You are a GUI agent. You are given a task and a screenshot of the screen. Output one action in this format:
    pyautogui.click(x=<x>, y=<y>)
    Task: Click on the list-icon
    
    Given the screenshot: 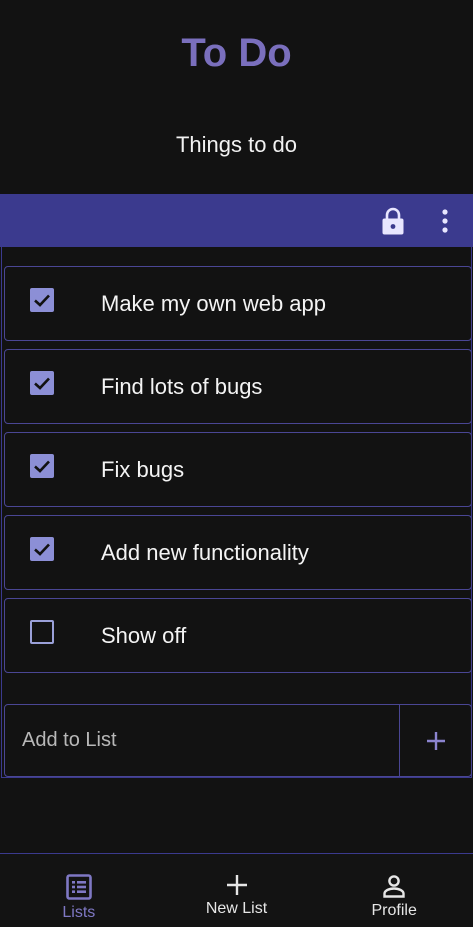 What is the action you would take?
    pyautogui.click(x=79, y=887)
    